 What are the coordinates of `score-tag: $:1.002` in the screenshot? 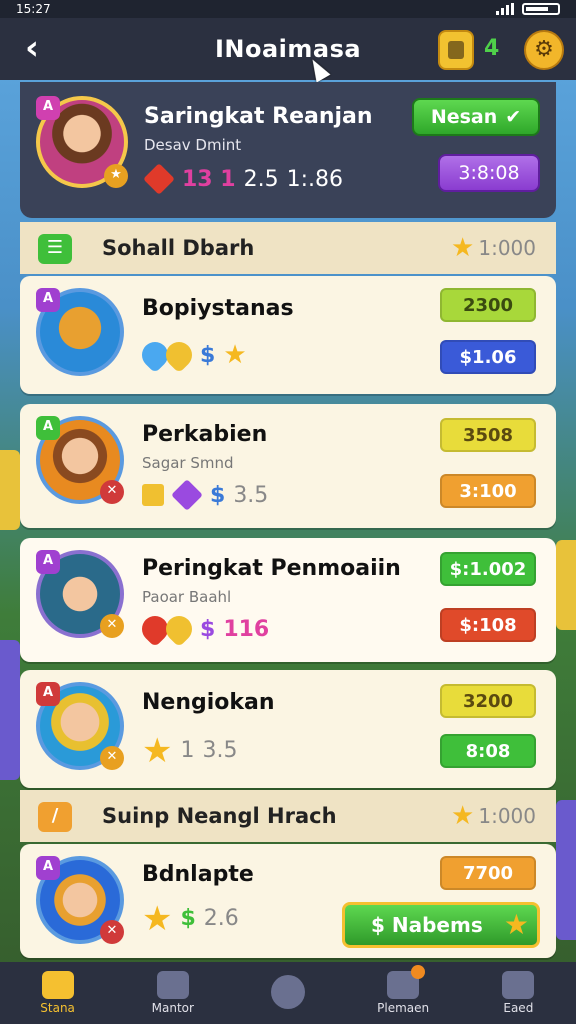 It's located at (488, 569).